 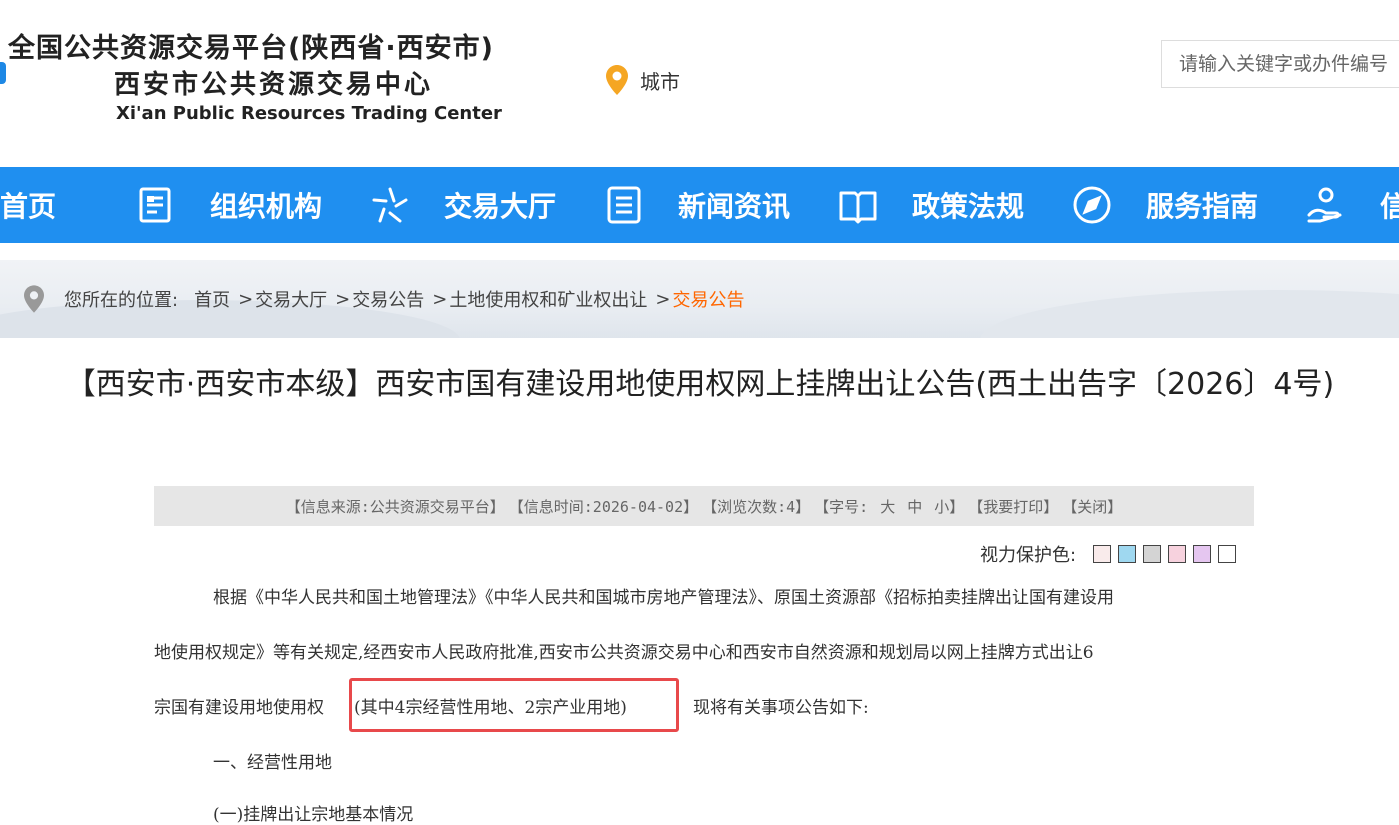 I want to click on document-icon, so click(x=156, y=205).